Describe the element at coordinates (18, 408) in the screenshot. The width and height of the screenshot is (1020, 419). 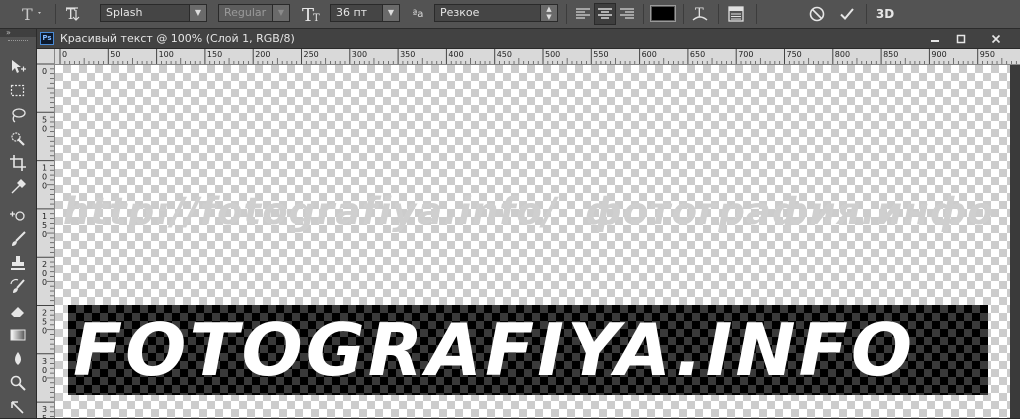
I see `pen-tool-icon` at that location.